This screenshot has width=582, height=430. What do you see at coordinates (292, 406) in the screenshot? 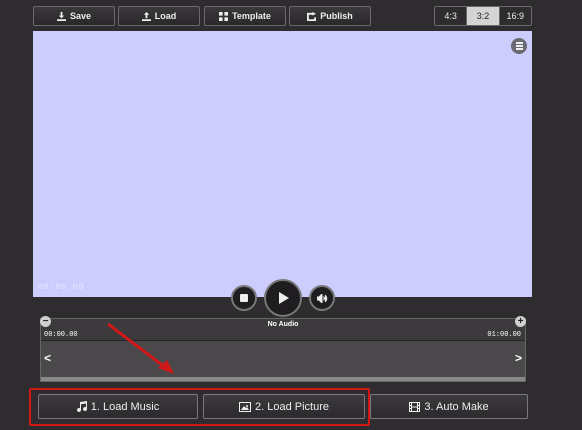
I see `load-picture-label: 2. Load Picture` at bounding box center [292, 406].